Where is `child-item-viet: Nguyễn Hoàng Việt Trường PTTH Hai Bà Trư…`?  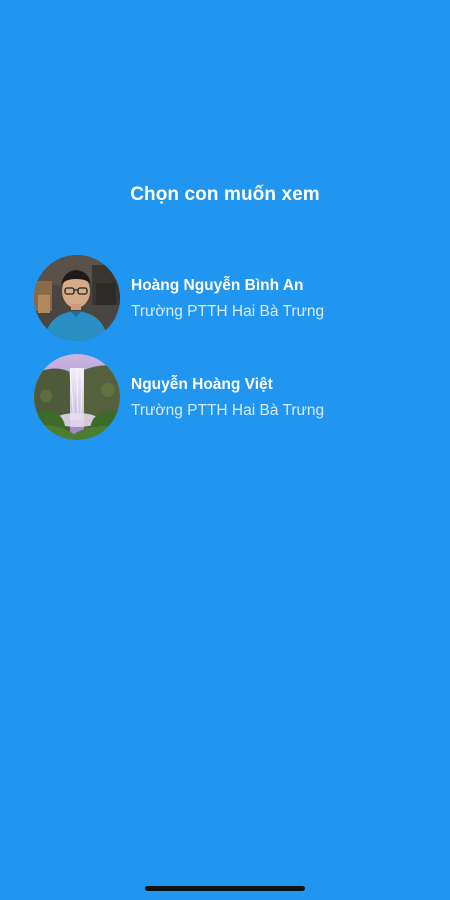
child-item-viet: Nguyễn Hoàng Việt Trường PTTH Hai Bà Trư… is located at coordinates (225, 397).